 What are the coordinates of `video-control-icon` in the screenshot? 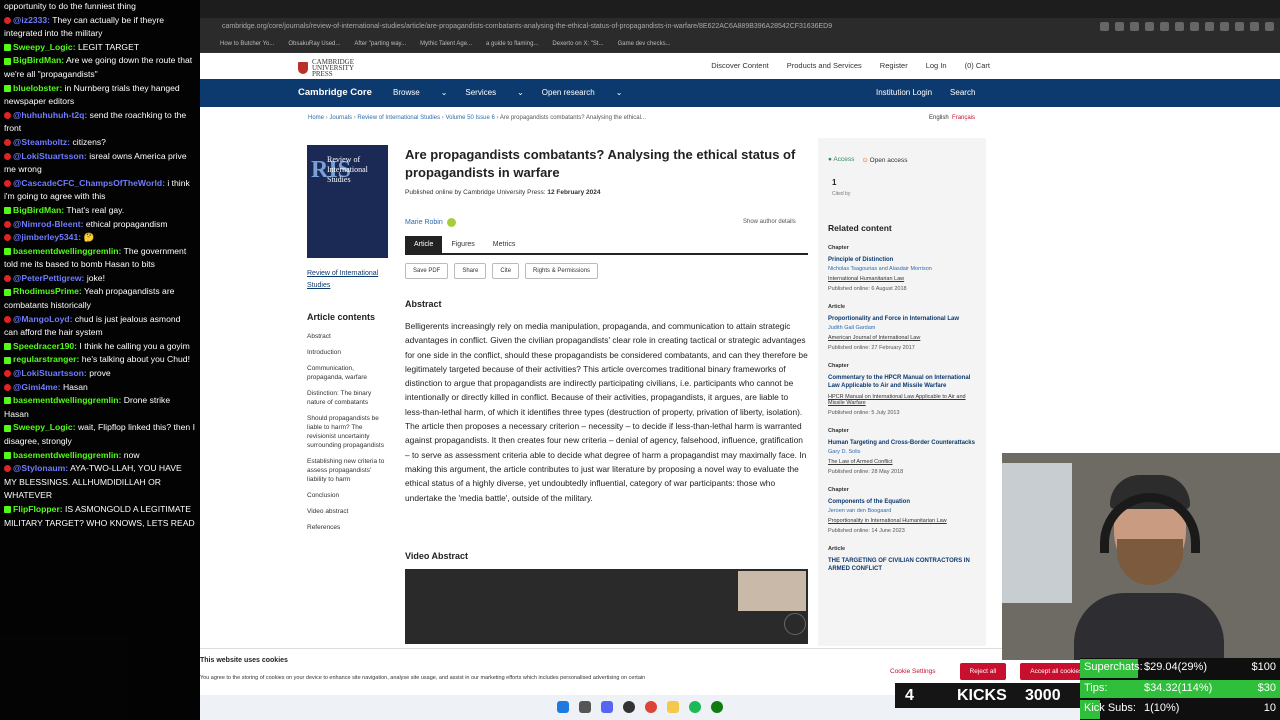 It's located at (795, 624).